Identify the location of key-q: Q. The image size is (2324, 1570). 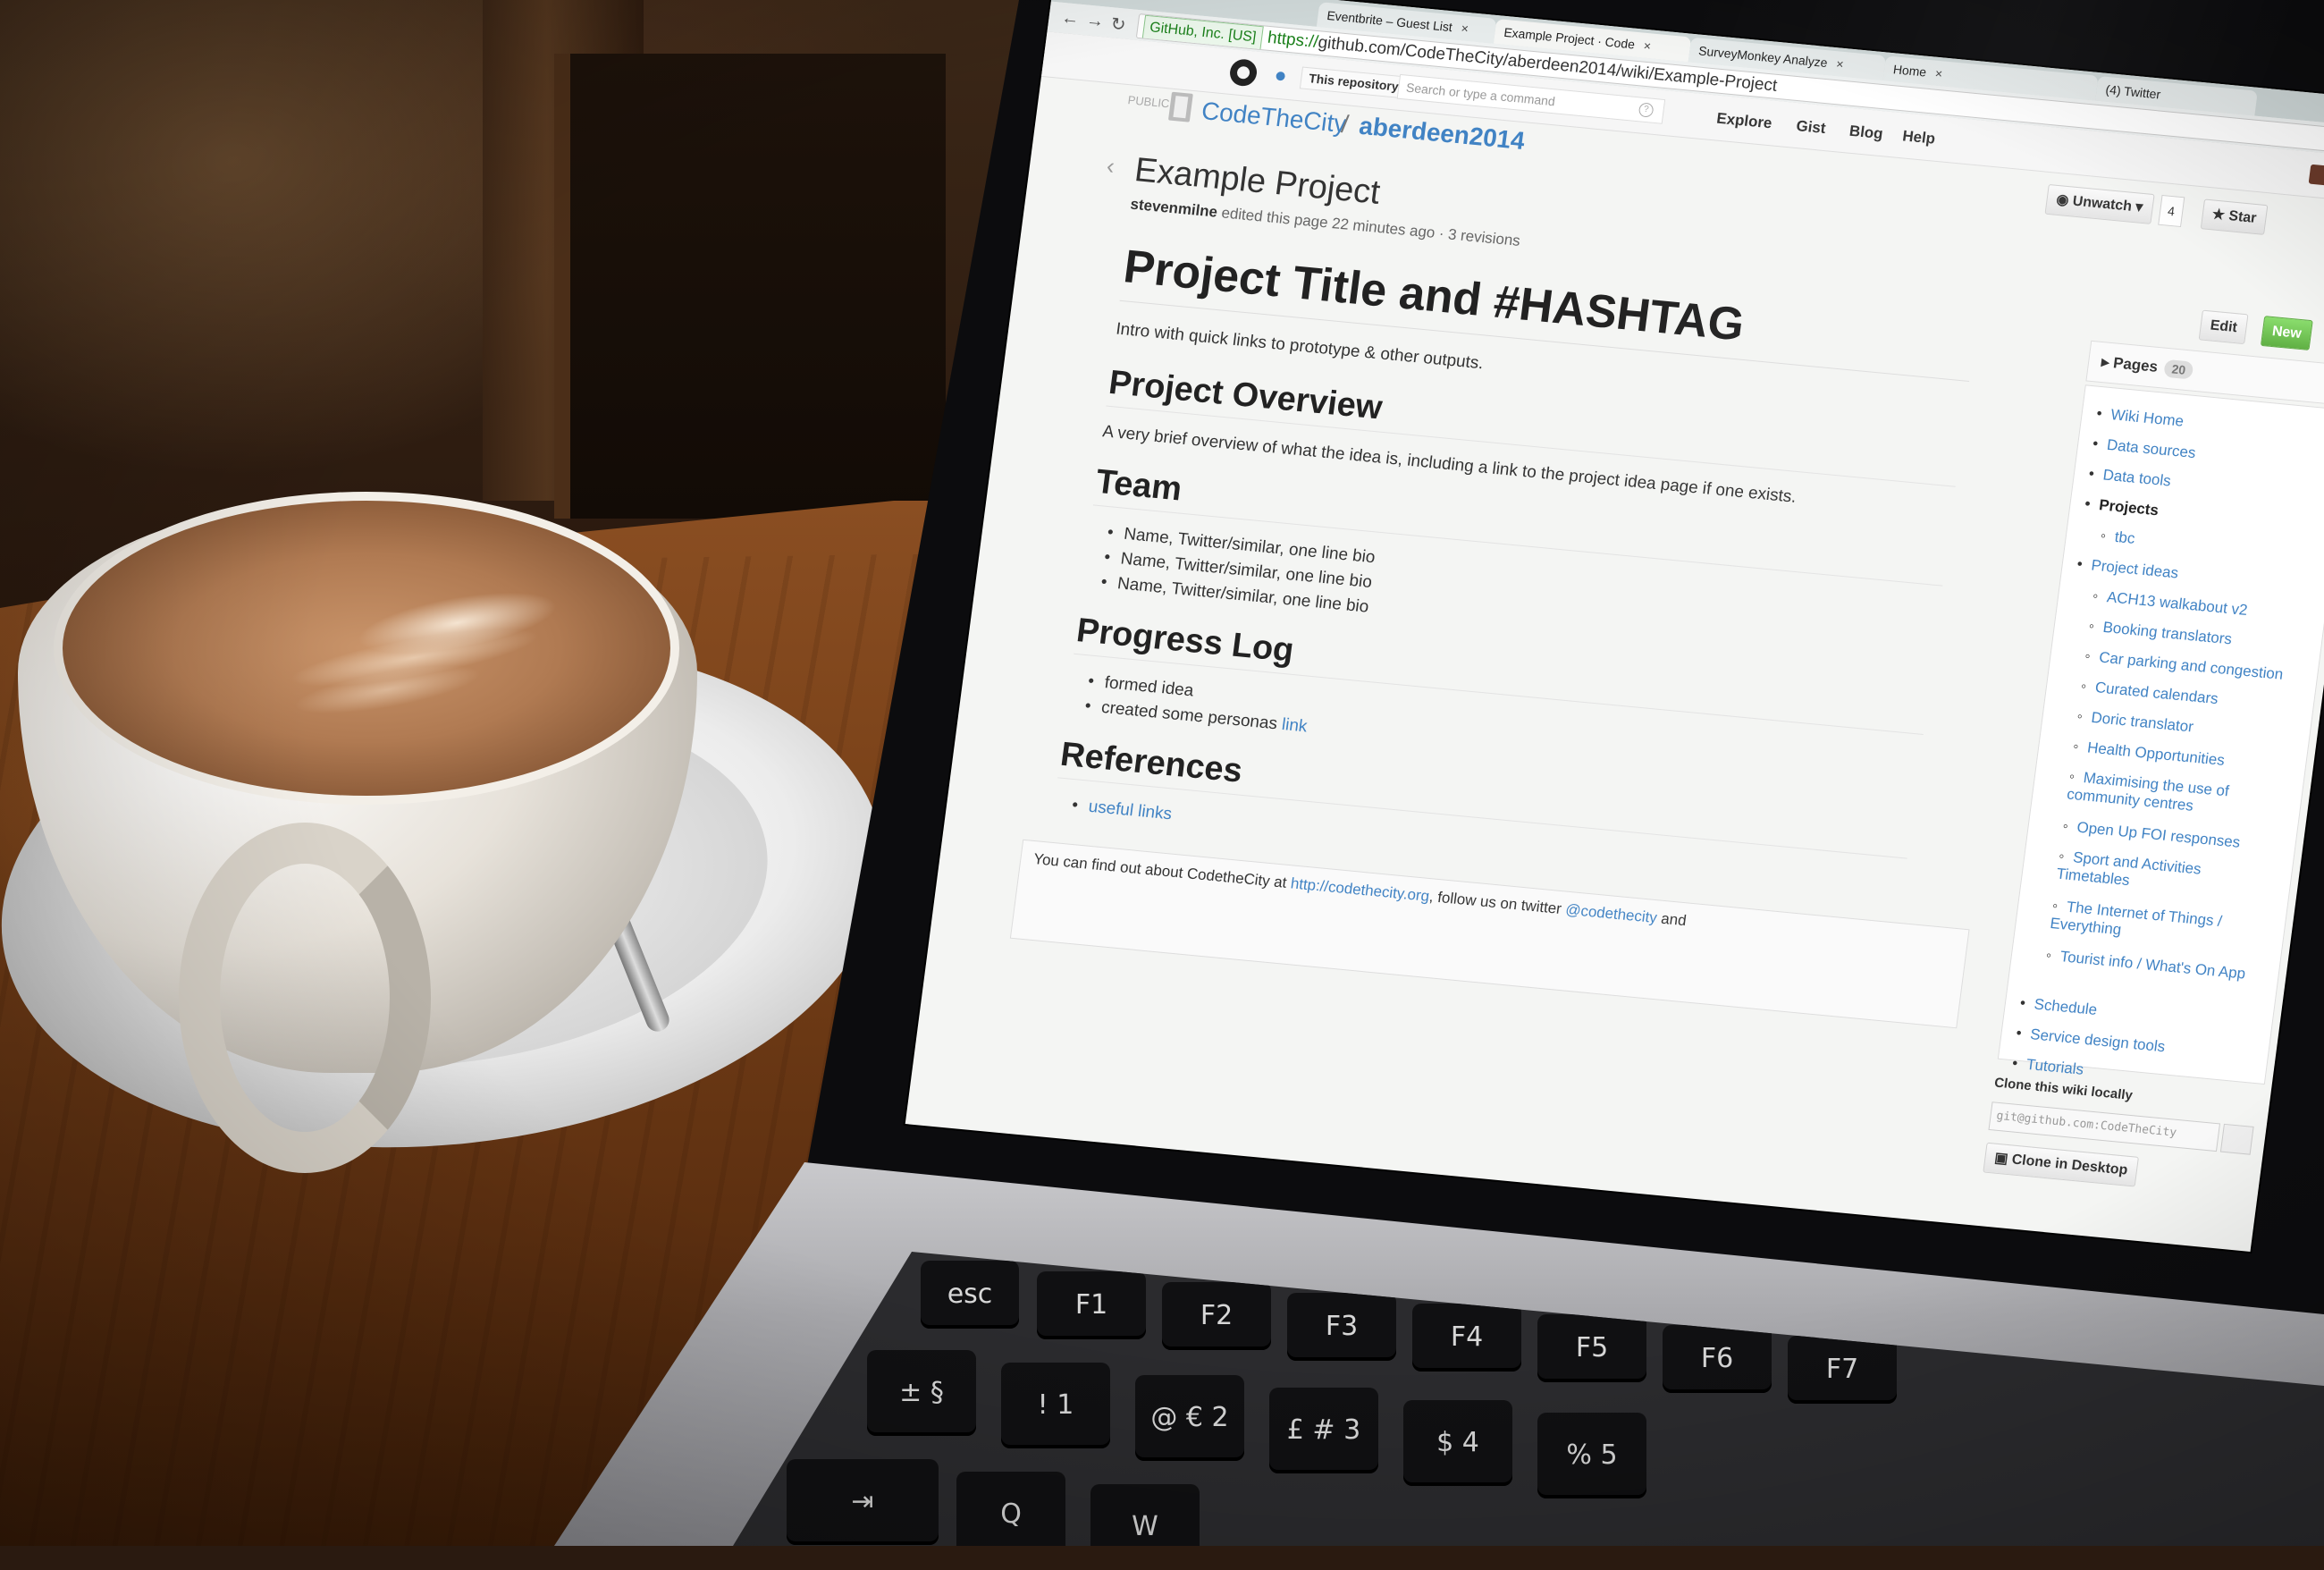
(1011, 1509).